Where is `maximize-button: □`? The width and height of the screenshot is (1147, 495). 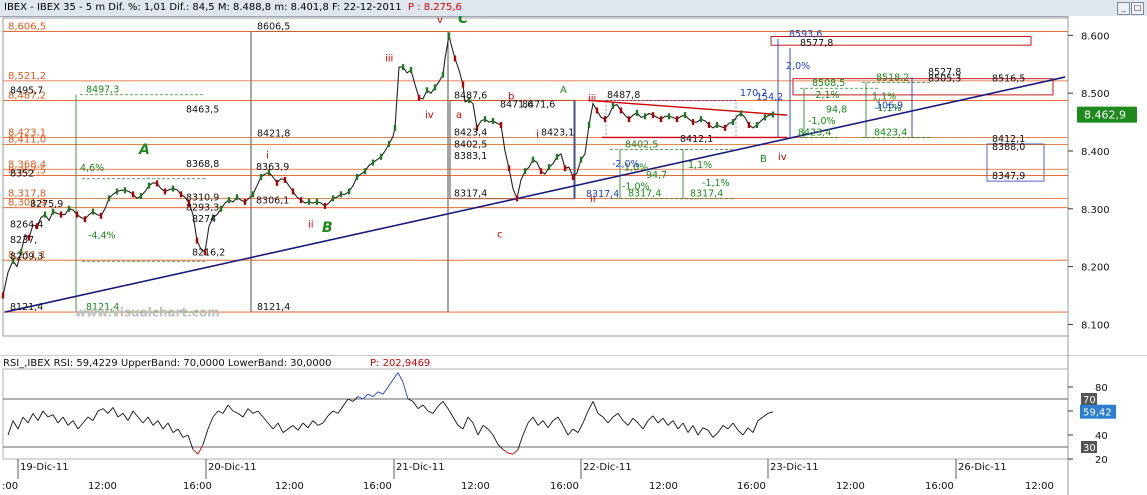 maximize-button: □ is located at coordinates (1137, 8).